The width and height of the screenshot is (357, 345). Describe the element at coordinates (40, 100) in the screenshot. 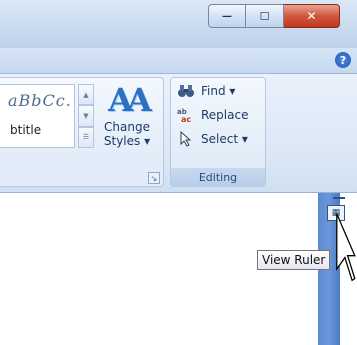

I see `gallery-style-sample: aBbCc.` at that location.